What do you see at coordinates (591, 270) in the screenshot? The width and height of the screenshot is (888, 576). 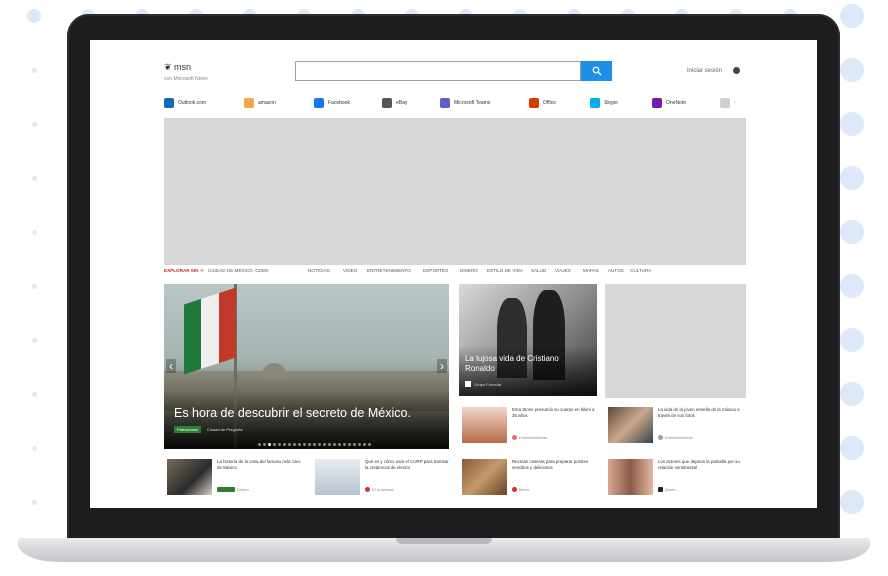 I see `category-item: MAPAS` at bounding box center [591, 270].